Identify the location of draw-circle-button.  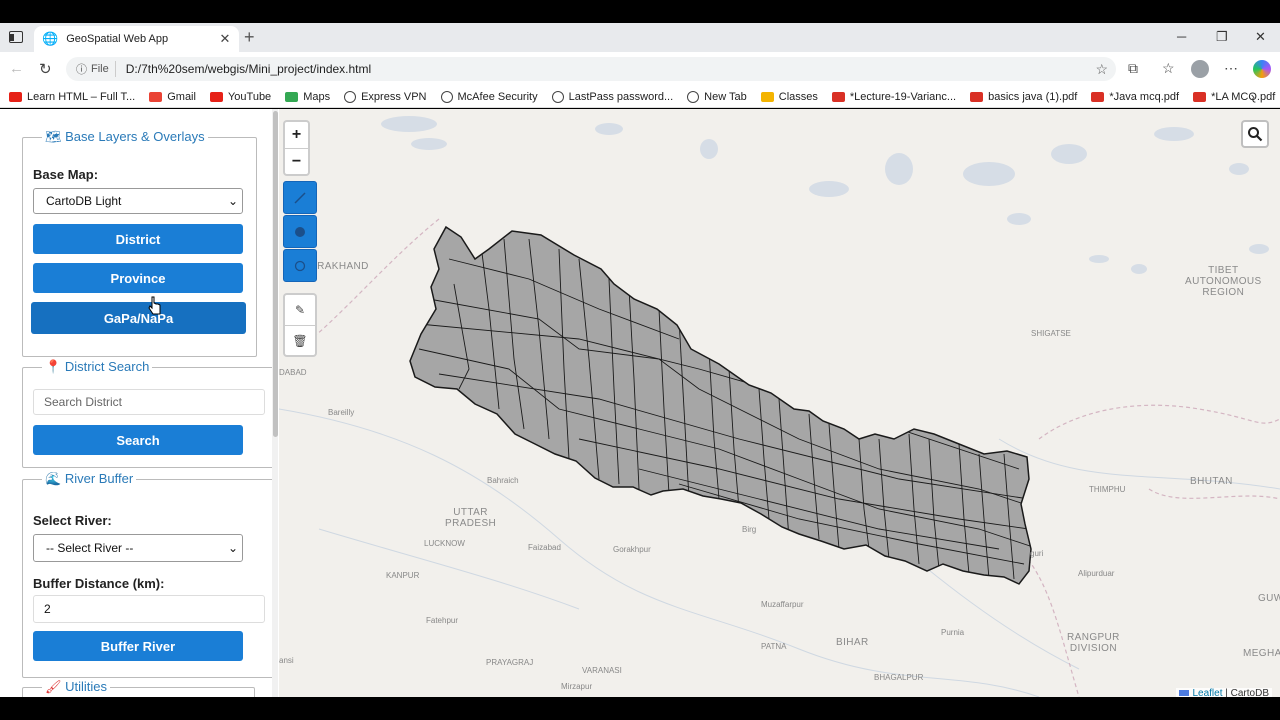
(300, 265).